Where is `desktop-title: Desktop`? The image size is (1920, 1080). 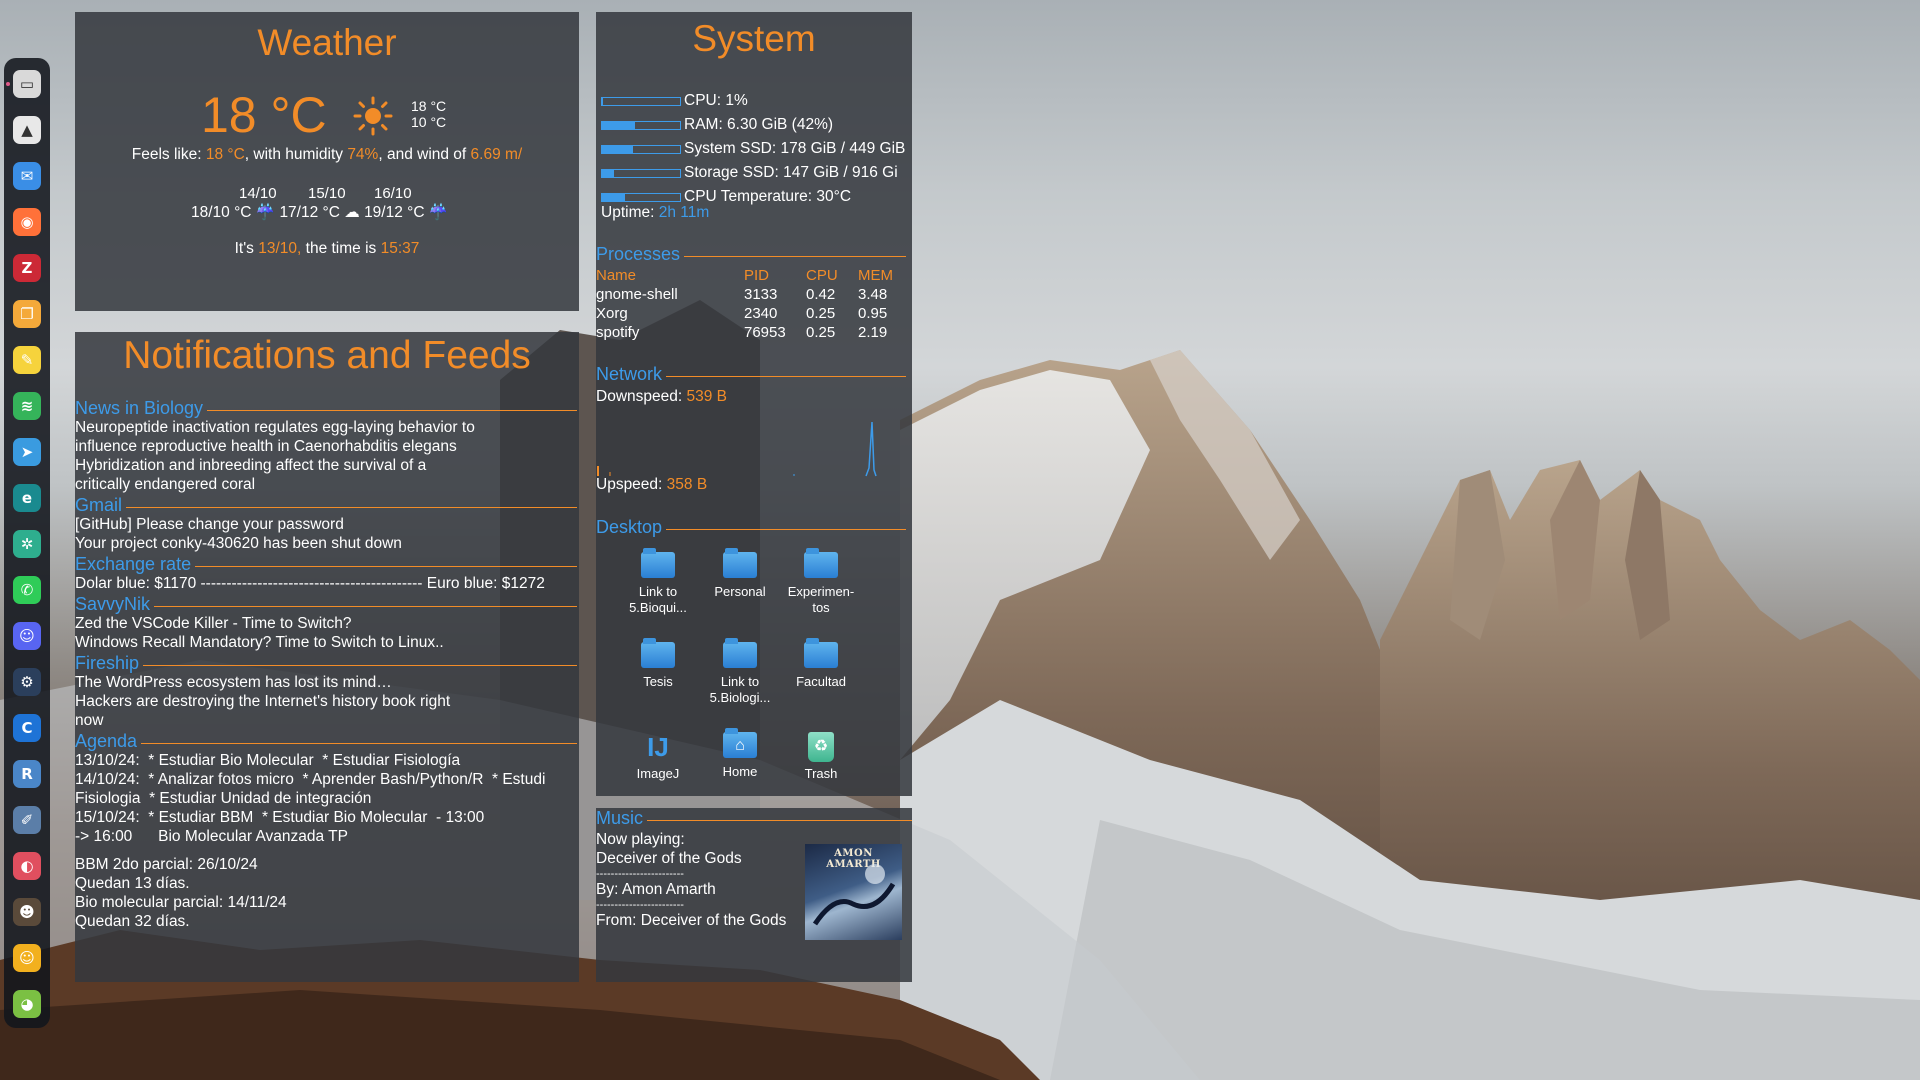
desktop-title: Desktop is located at coordinates (629, 527).